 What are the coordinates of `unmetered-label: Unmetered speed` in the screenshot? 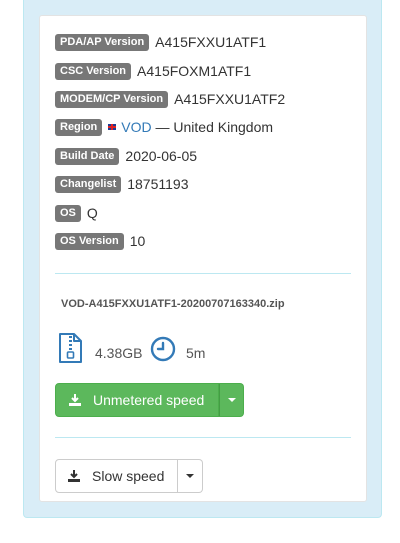 It's located at (149, 400).